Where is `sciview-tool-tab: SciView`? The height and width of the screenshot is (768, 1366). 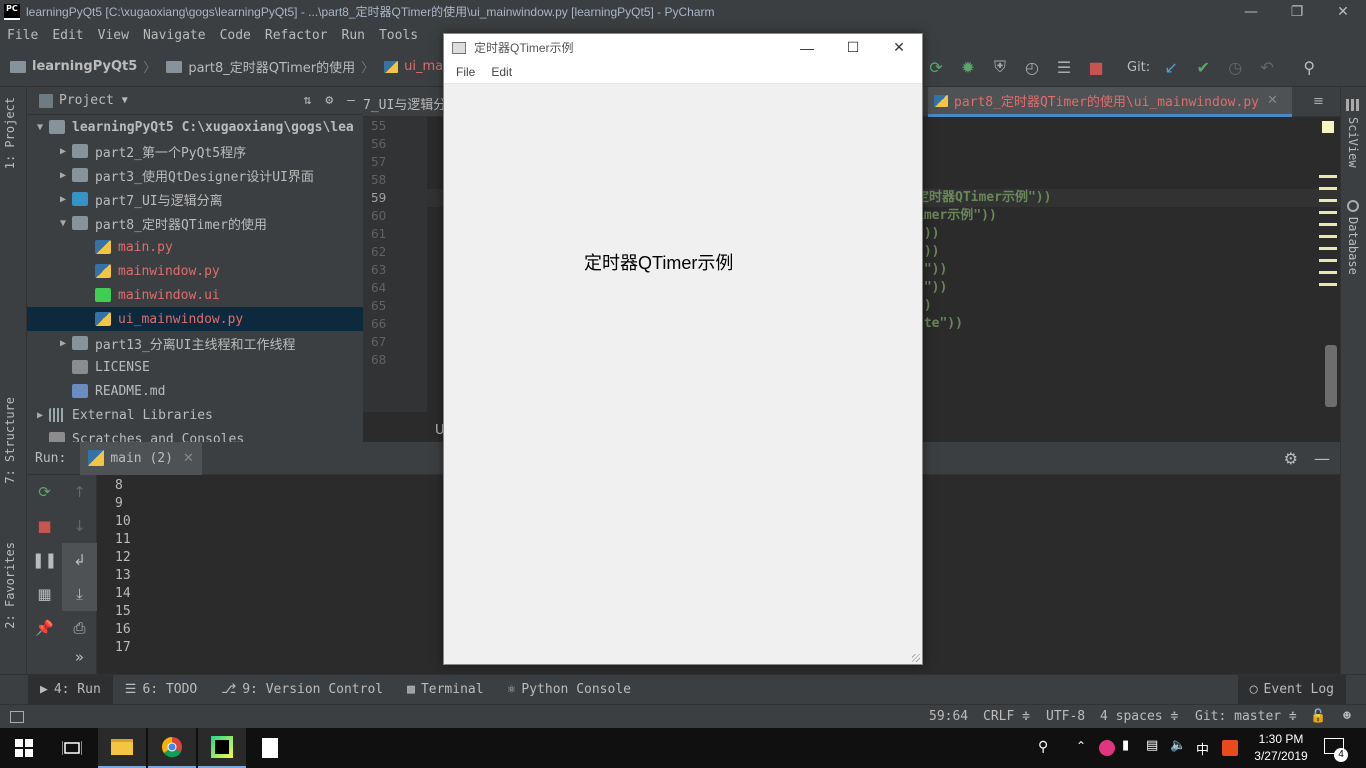
sciview-tool-tab: SciView is located at coordinates (1353, 142).